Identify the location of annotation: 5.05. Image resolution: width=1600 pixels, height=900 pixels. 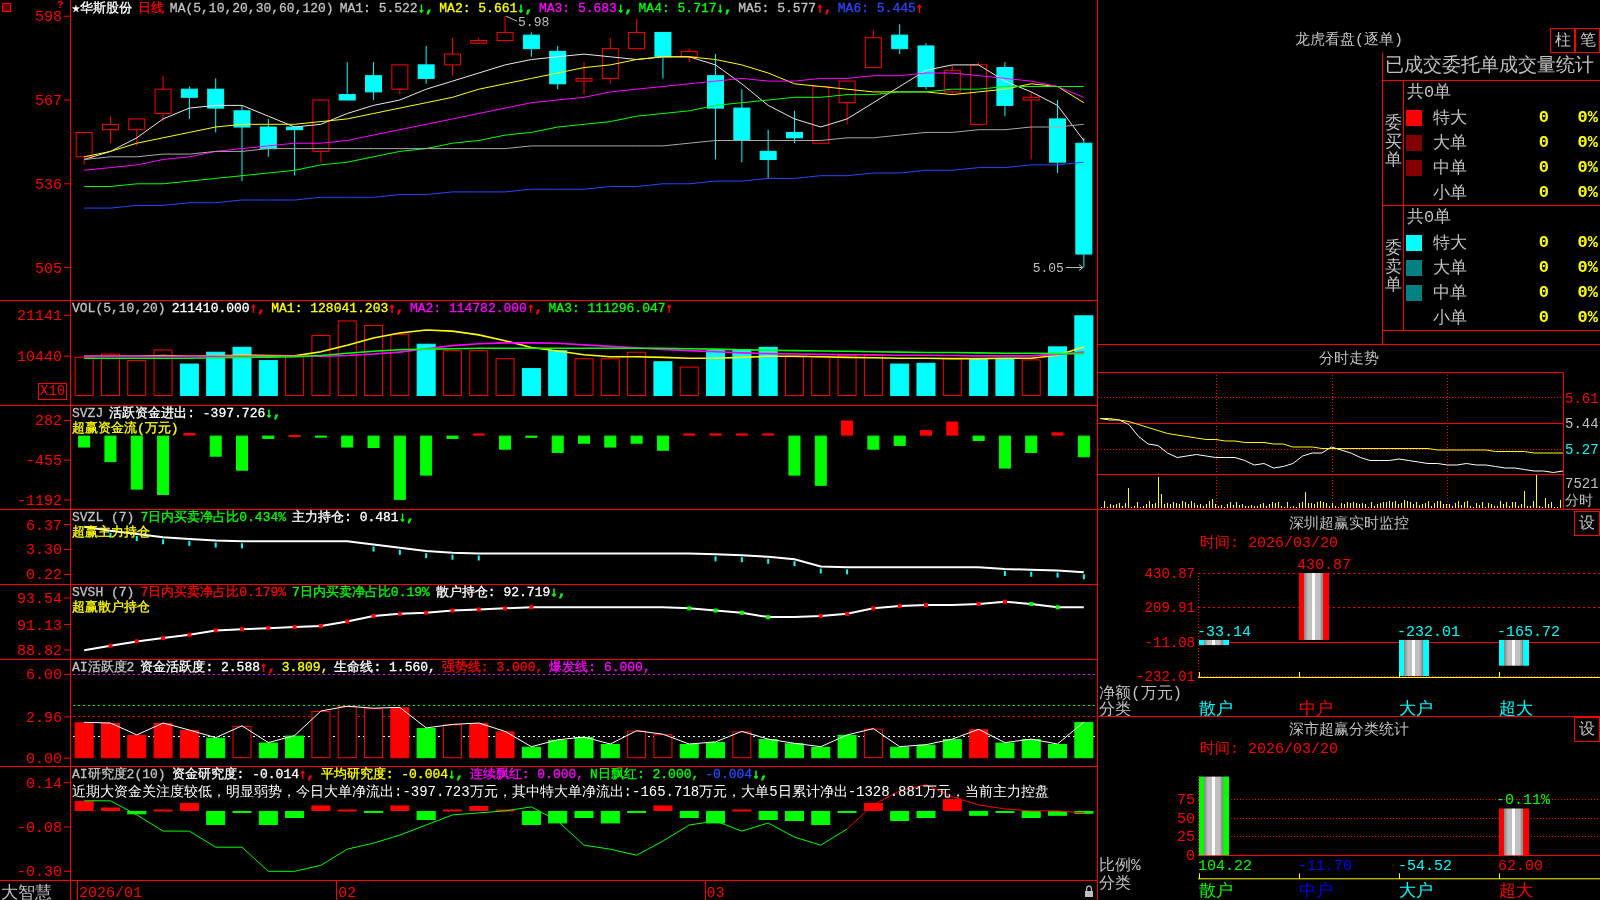
(1048, 268).